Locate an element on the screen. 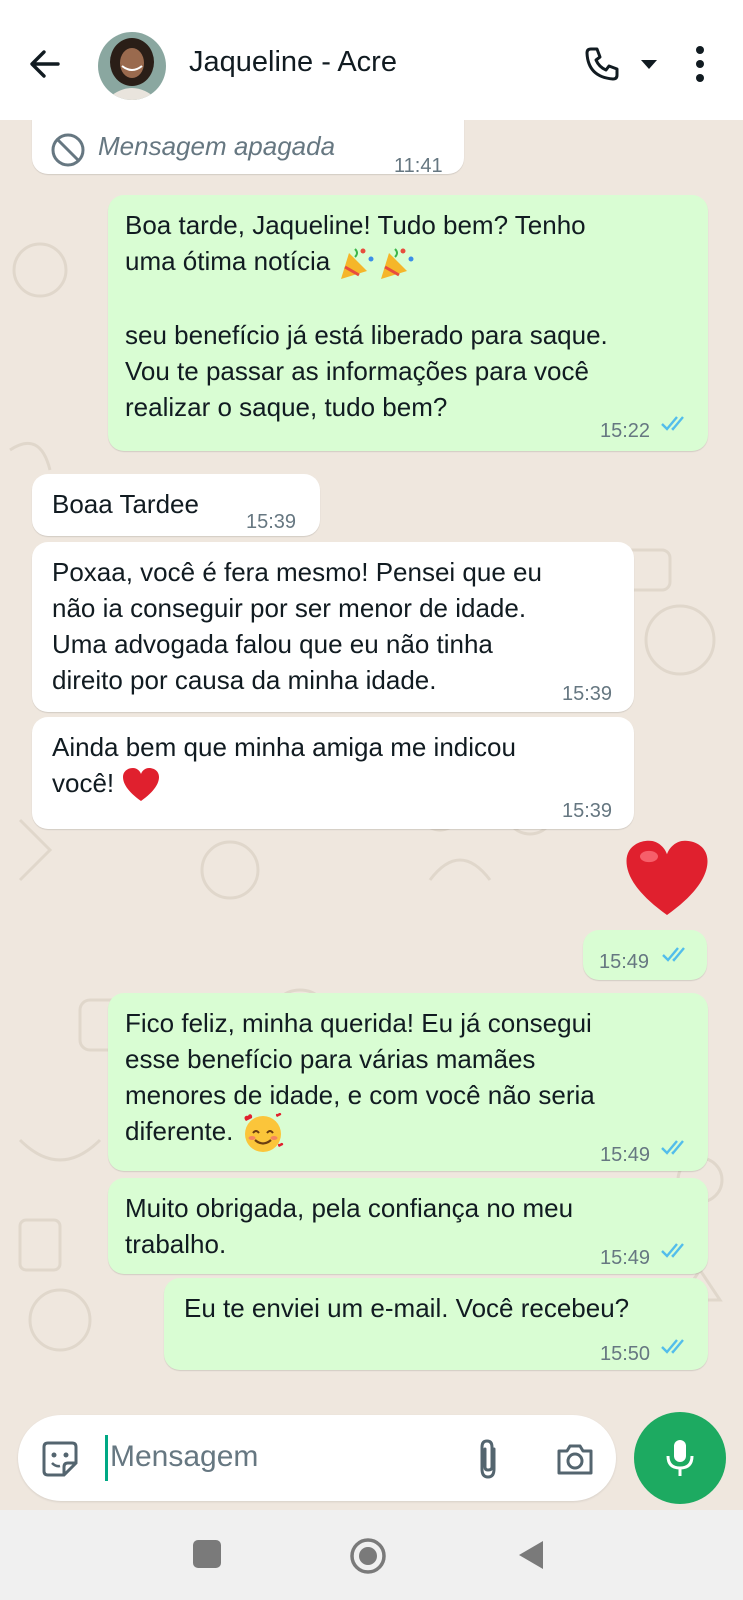  recent-apps-button is located at coordinates (207, 1554).